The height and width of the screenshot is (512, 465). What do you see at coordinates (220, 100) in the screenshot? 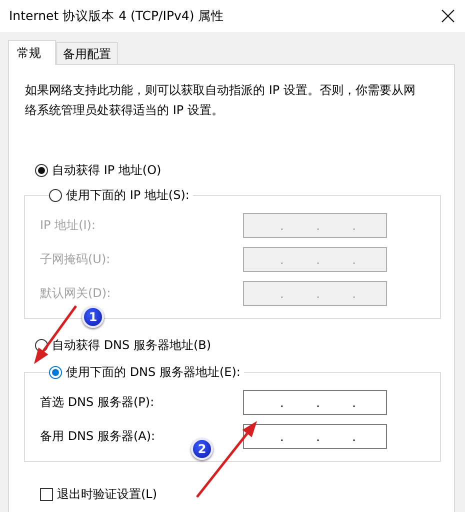
I see `description-text: 如果网络支持此功能，则可以获取自动指派的 IP 设置。否则，你需要从网络系统管理员处获得适当的 IP 设置。` at bounding box center [220, 100].